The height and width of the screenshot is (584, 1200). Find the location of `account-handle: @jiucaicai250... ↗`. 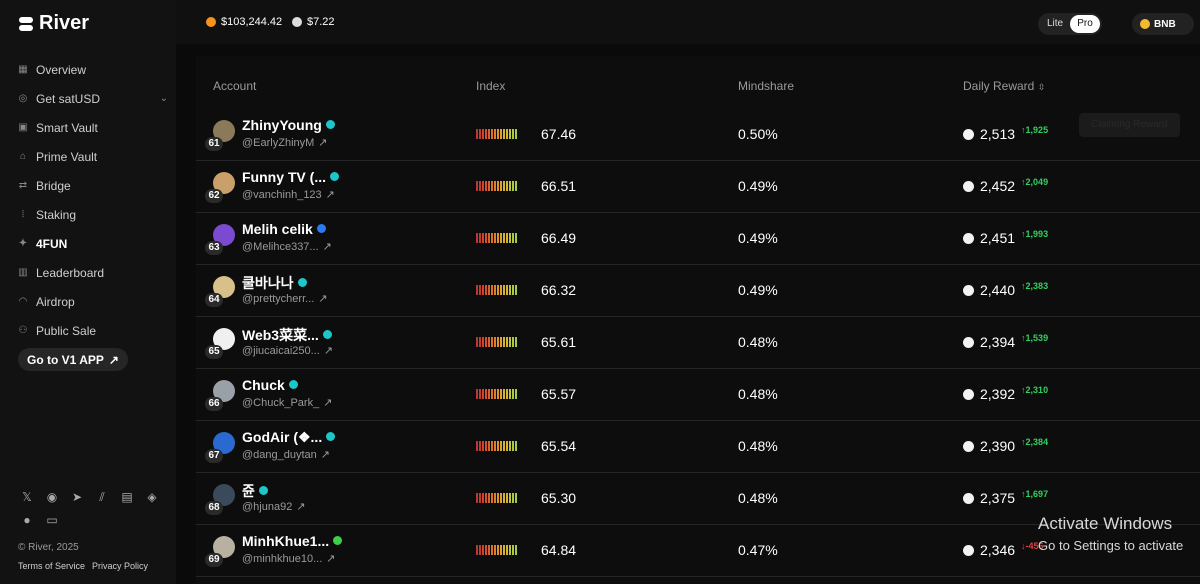

account-handle: @jiucaicai250... ↗ is located at coordinates (287, 350).